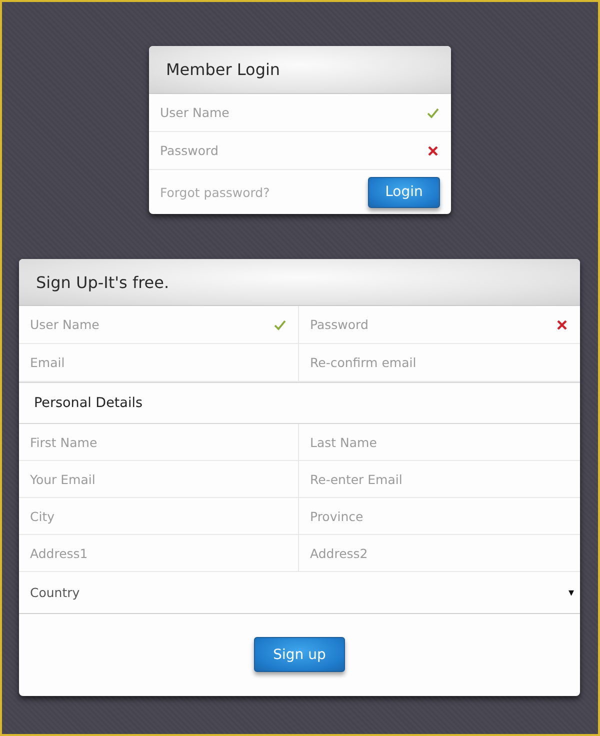  What do you see at coordinates (299, 282) in the screenshot?
I see `card-title: Sign Up-It's free.` at bounding box center [299, 282].